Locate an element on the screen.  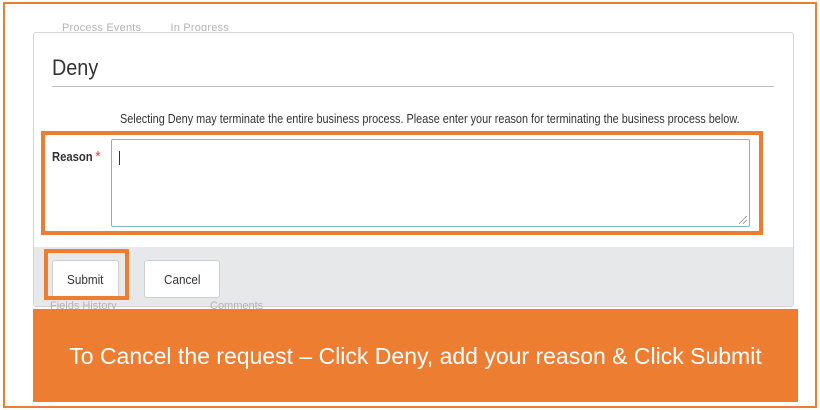
title-divider is located at coordinates (413, 86).